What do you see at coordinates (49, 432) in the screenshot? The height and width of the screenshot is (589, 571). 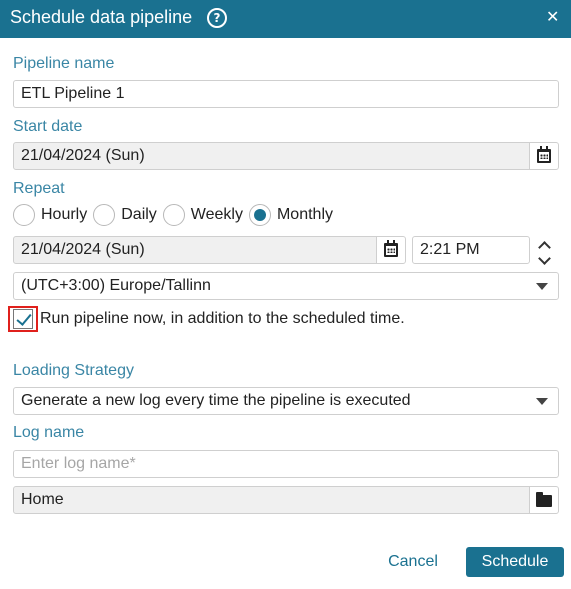 I see `log-name-label: Log name` at bounding box center [49, 432].